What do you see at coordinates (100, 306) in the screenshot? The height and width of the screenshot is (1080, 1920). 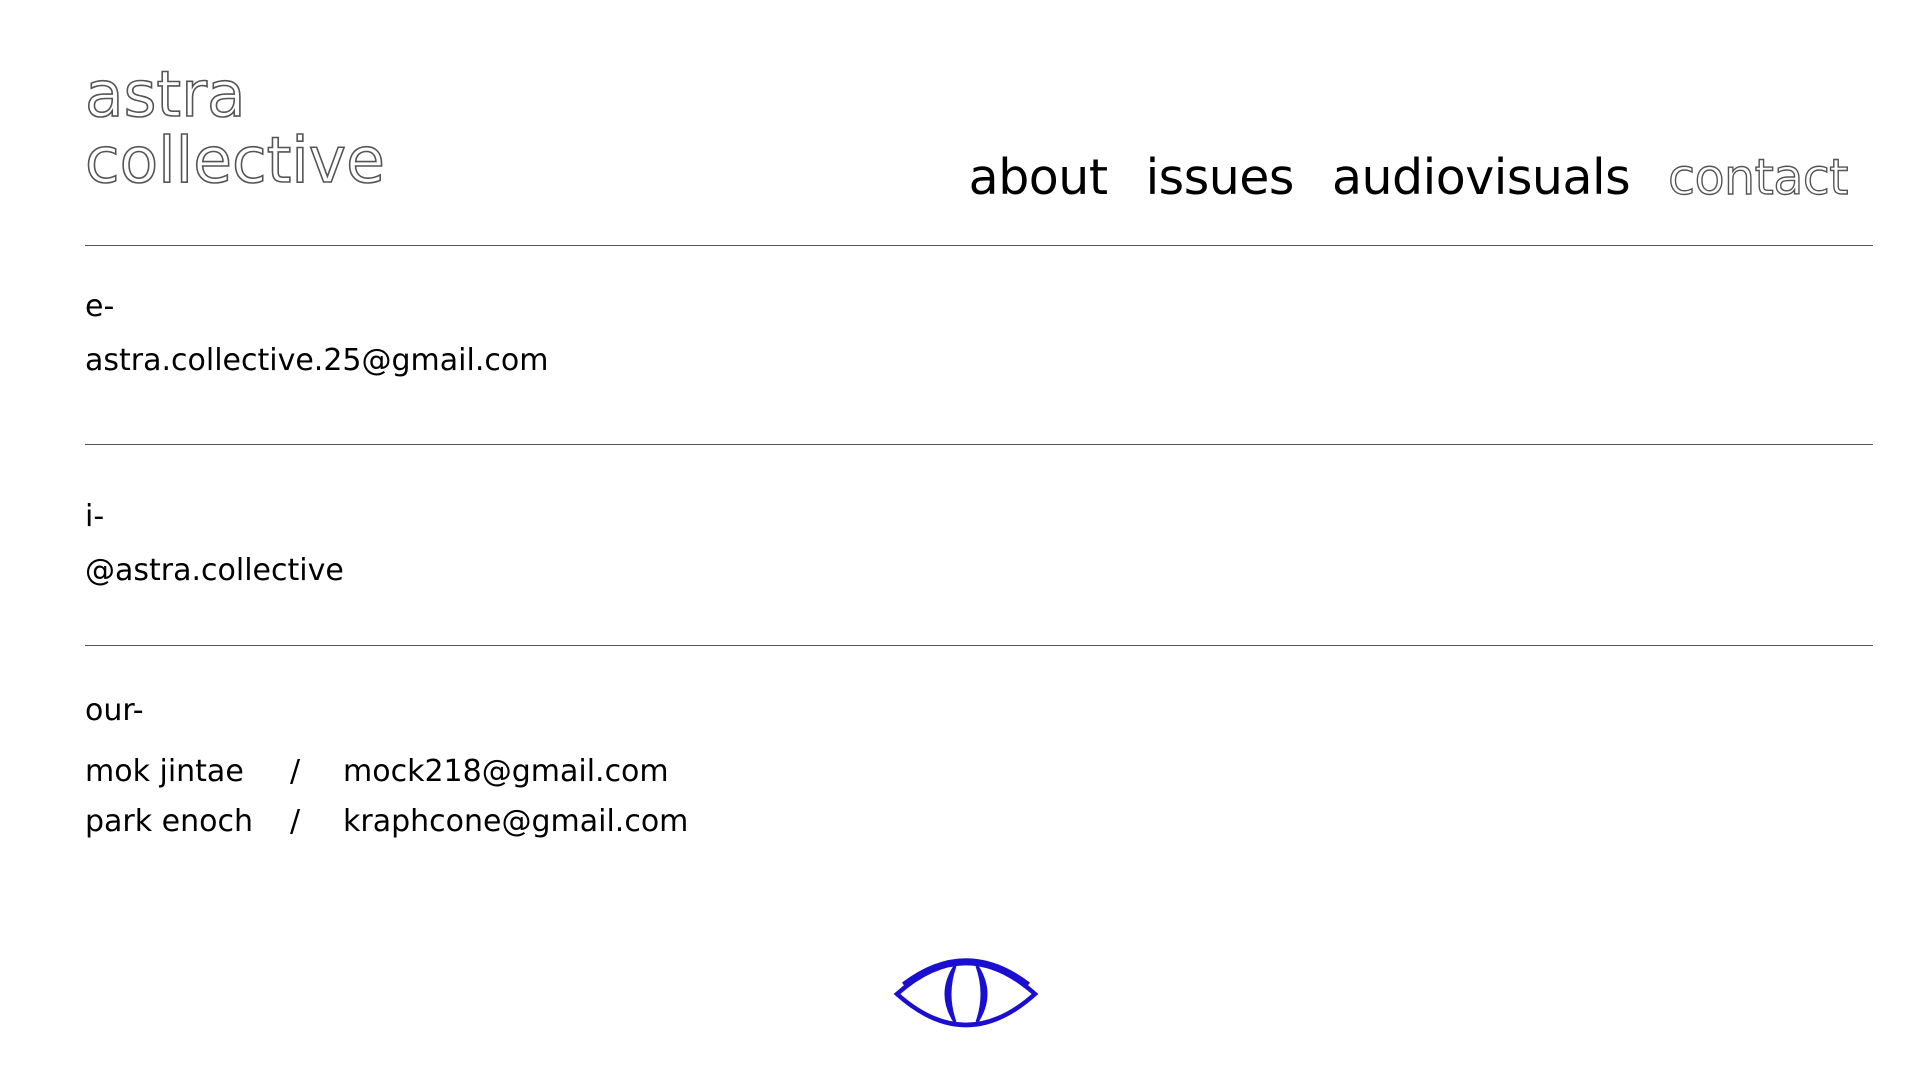 I see `email-label: e-` at bounding box center [100, 306].